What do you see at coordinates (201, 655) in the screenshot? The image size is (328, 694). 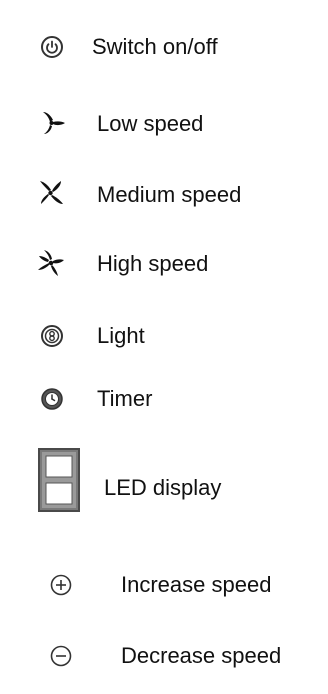 I see `legend-label: Decrease speed` at bounding box center [201, 655].